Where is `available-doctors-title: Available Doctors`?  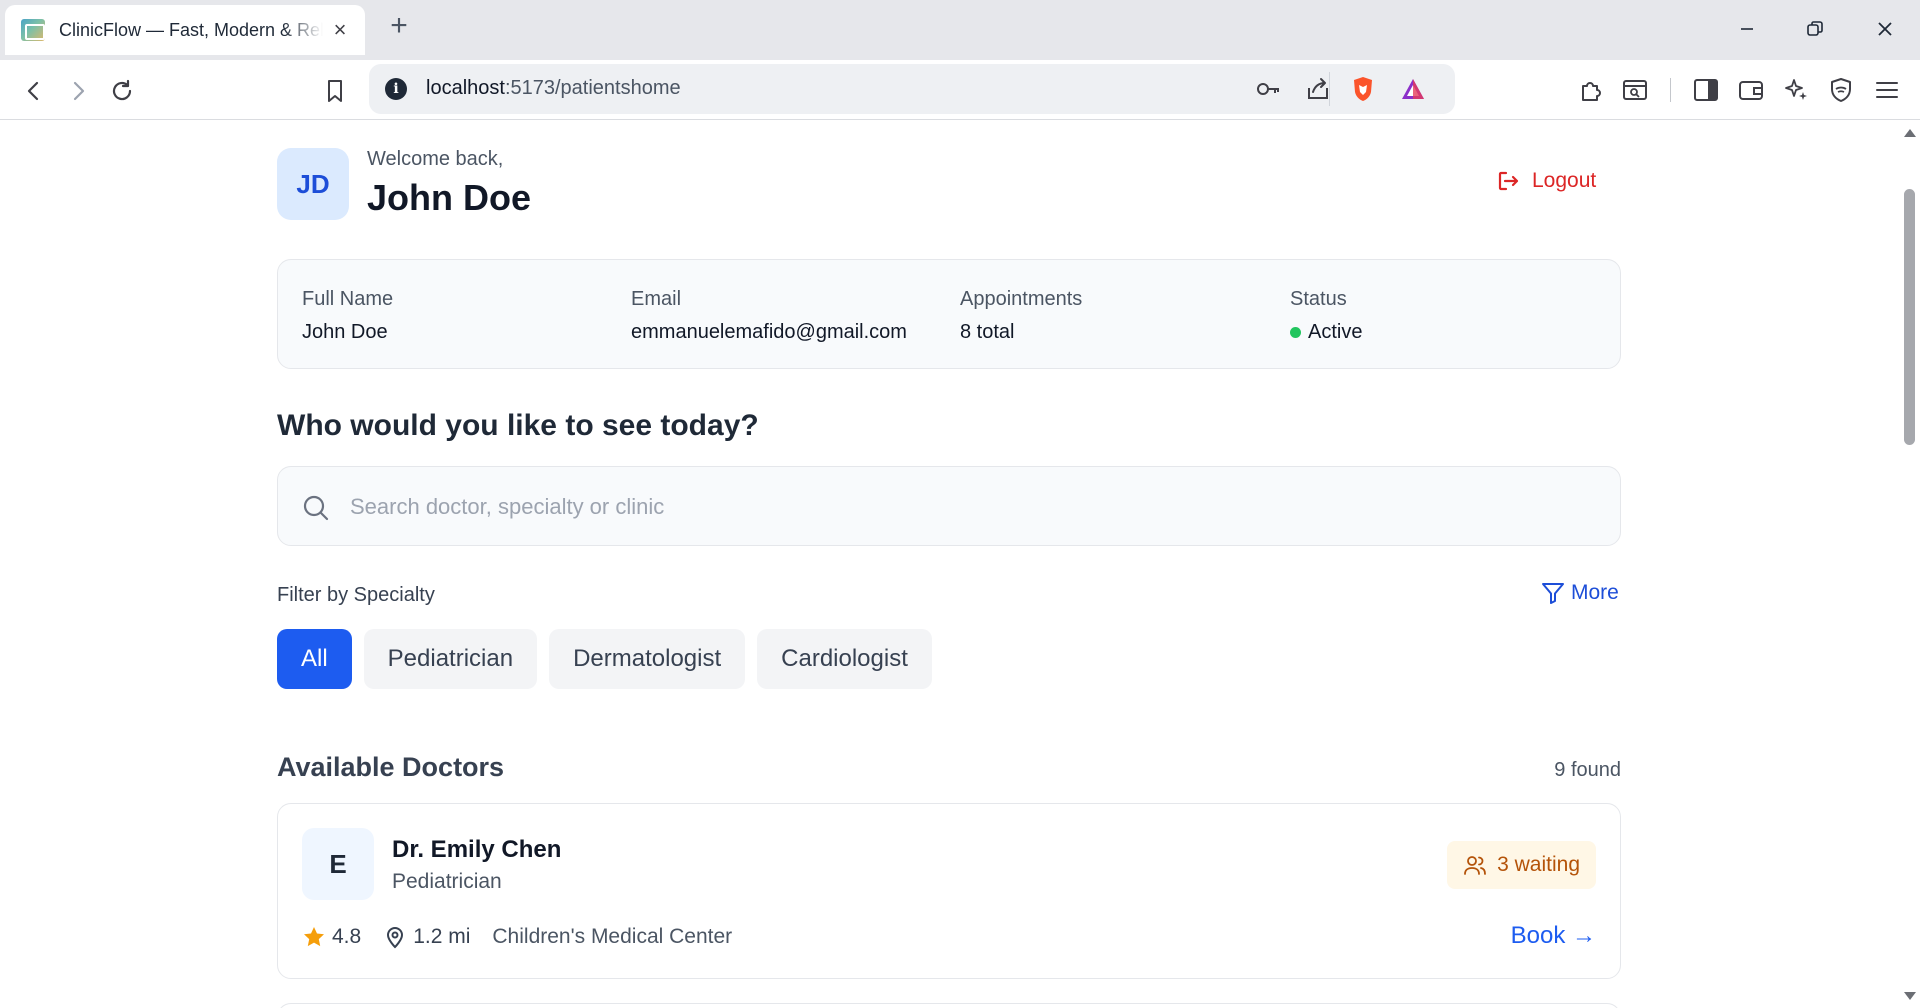 available-doctors-title: Available Doctors is located at coordinates (391, 767).